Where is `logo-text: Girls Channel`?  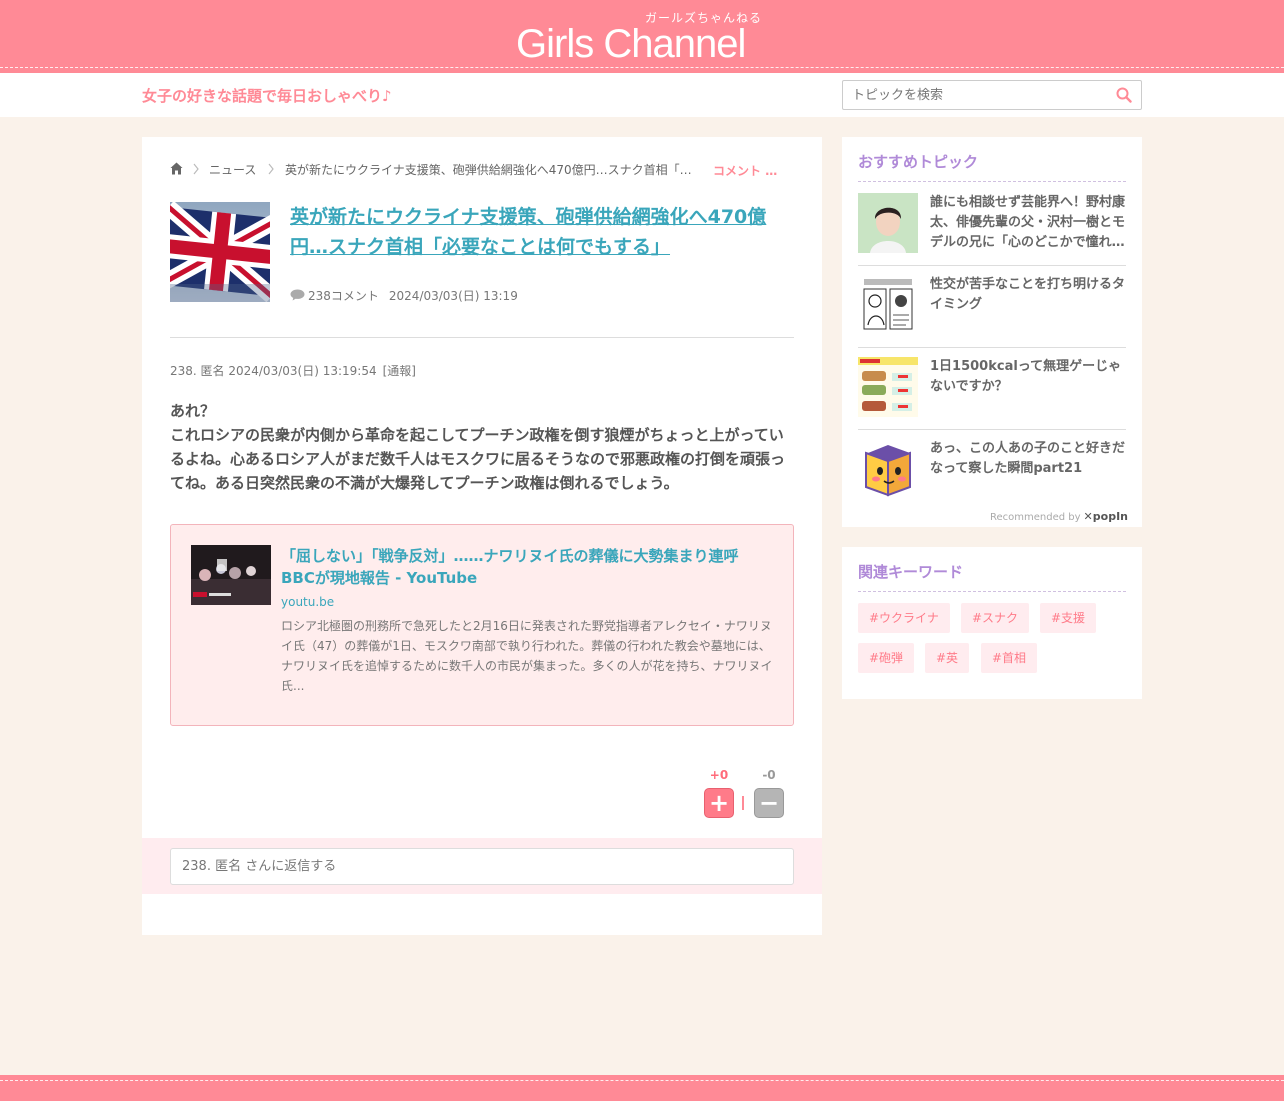
logo-text: Girls Channel is located at coordinates (631, 44).